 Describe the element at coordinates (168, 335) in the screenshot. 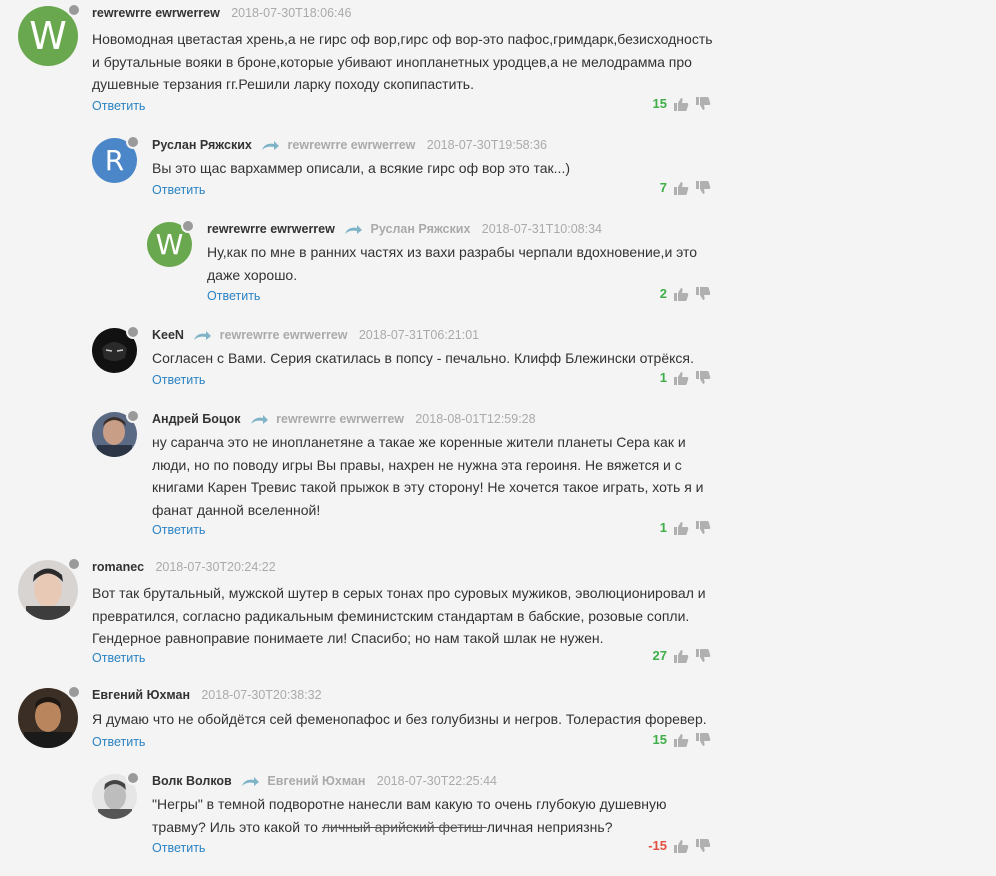

I see `author-name: KeeN` at that location.